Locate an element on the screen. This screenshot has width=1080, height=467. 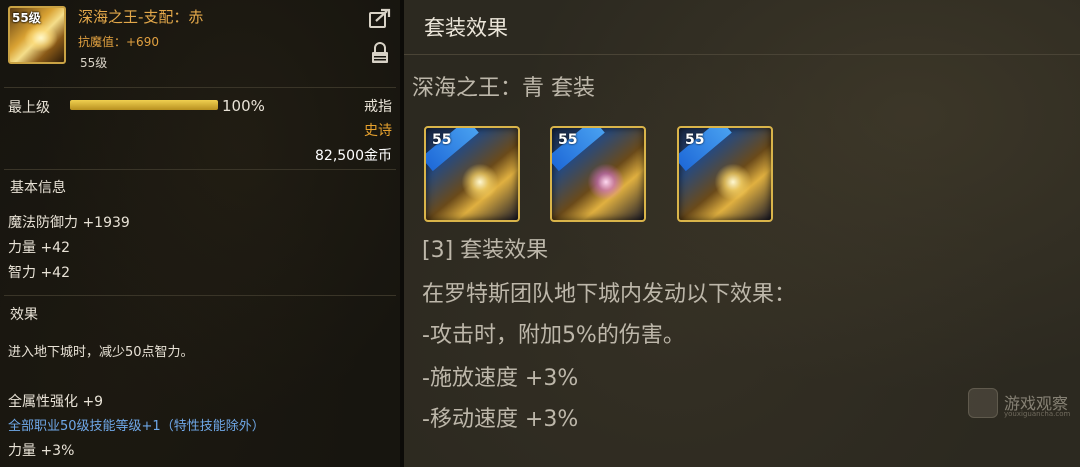
effect-line: 进入地下城时，减少50点智力。 is located at coordinates (101, 352).